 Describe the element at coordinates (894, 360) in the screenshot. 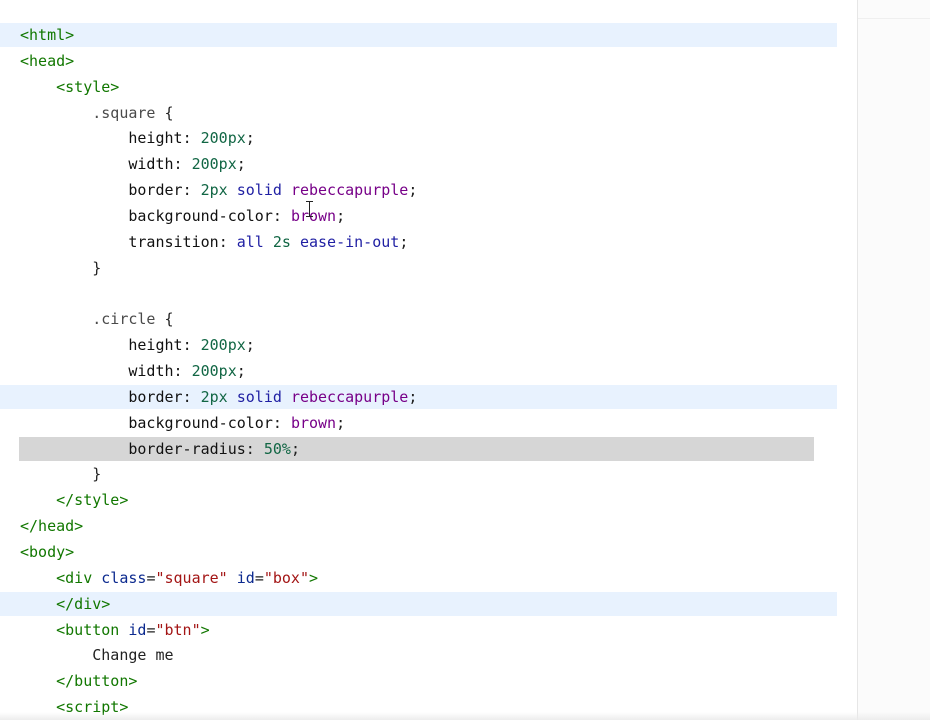

I see `right-side-panel` at that location.